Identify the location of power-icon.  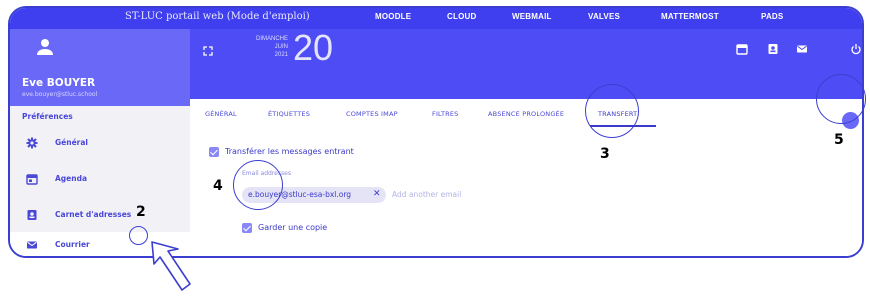
(856, 49).